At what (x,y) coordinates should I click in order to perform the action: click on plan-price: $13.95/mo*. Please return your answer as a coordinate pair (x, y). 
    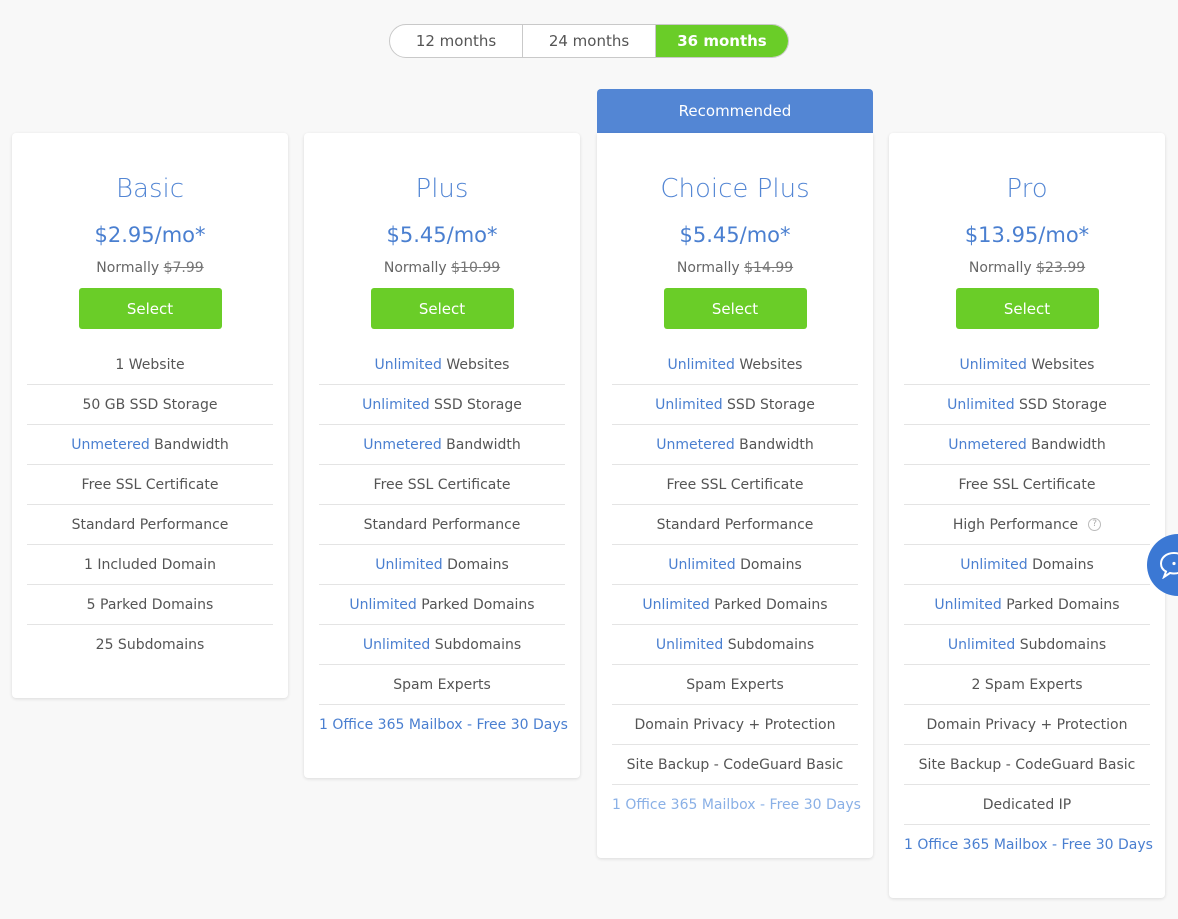
    Looking at the image, I should click on (1027, 235).